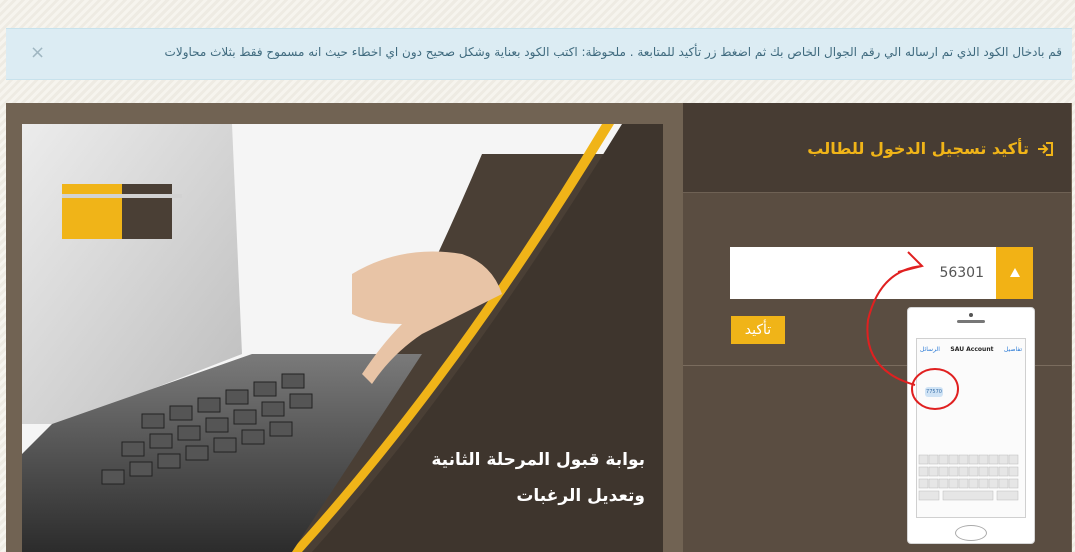 The height and width of the screenshot is (552, 1075). What do you see at coordinates (1013, 349) in the screenshot?
I see `phone-edit-label: تفاصيل` at bounding box center [1013, 349].